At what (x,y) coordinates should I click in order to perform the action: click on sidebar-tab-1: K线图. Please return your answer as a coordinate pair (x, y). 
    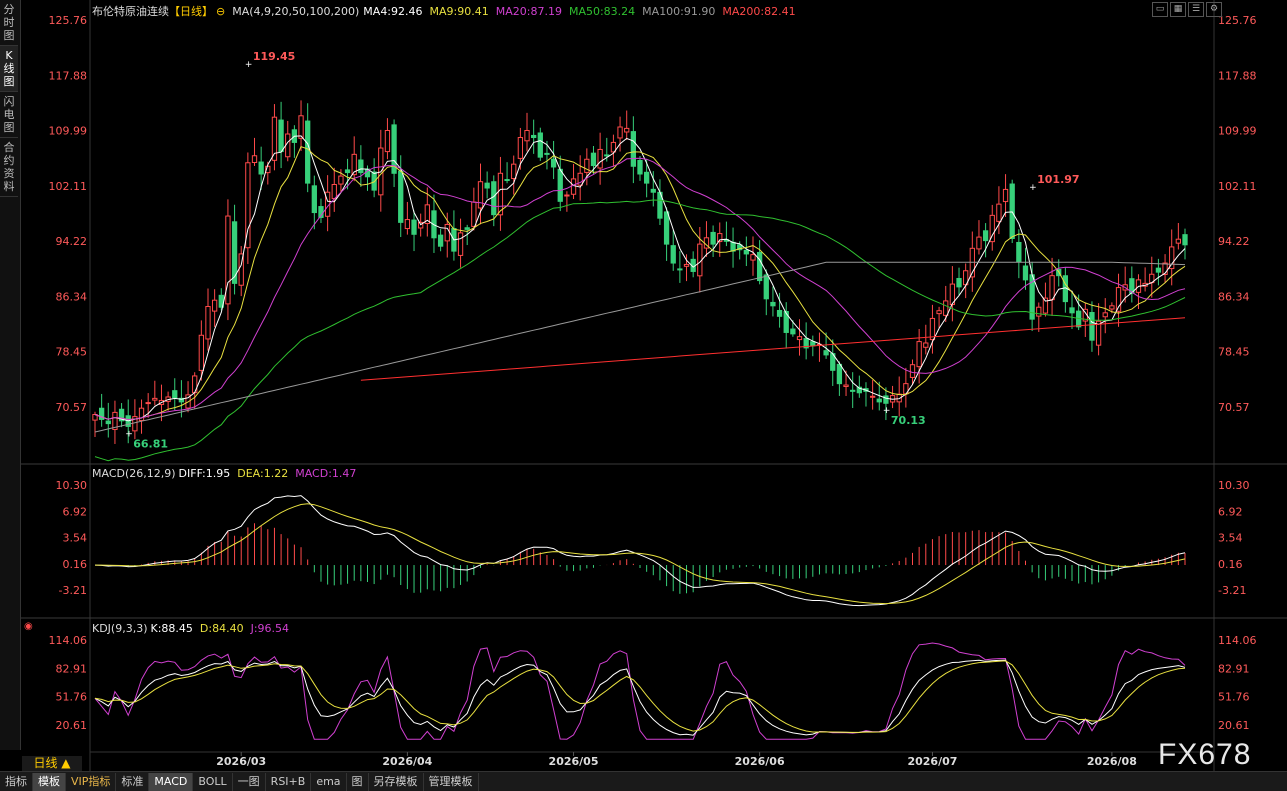
    Looking at the image, I should click on (9, 69).